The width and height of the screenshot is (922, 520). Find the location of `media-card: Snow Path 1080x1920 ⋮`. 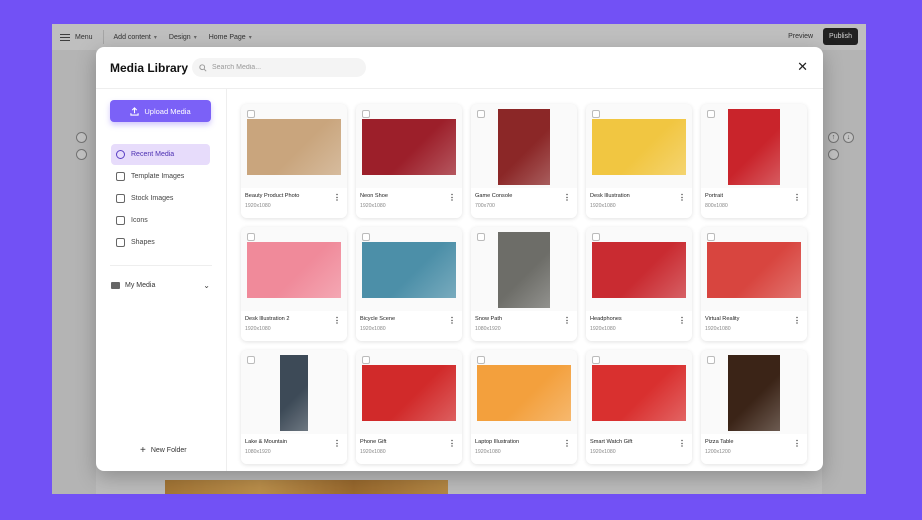

media-card: Snow Path 1080x1920 ⋮ is located at coordinates (524, 284).